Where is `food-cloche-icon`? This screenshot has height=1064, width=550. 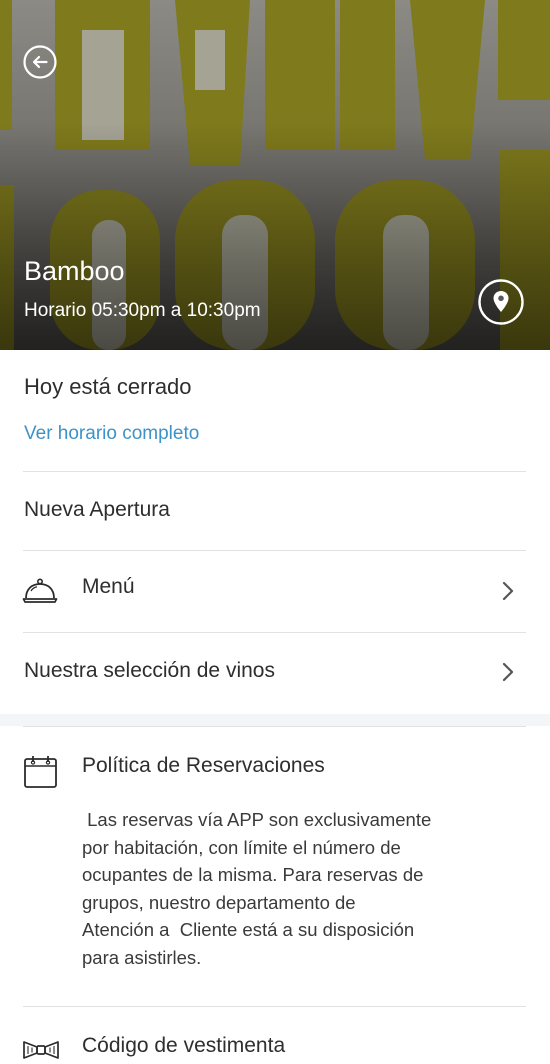 food-cloche-icon is located at coordinates (40, 590).